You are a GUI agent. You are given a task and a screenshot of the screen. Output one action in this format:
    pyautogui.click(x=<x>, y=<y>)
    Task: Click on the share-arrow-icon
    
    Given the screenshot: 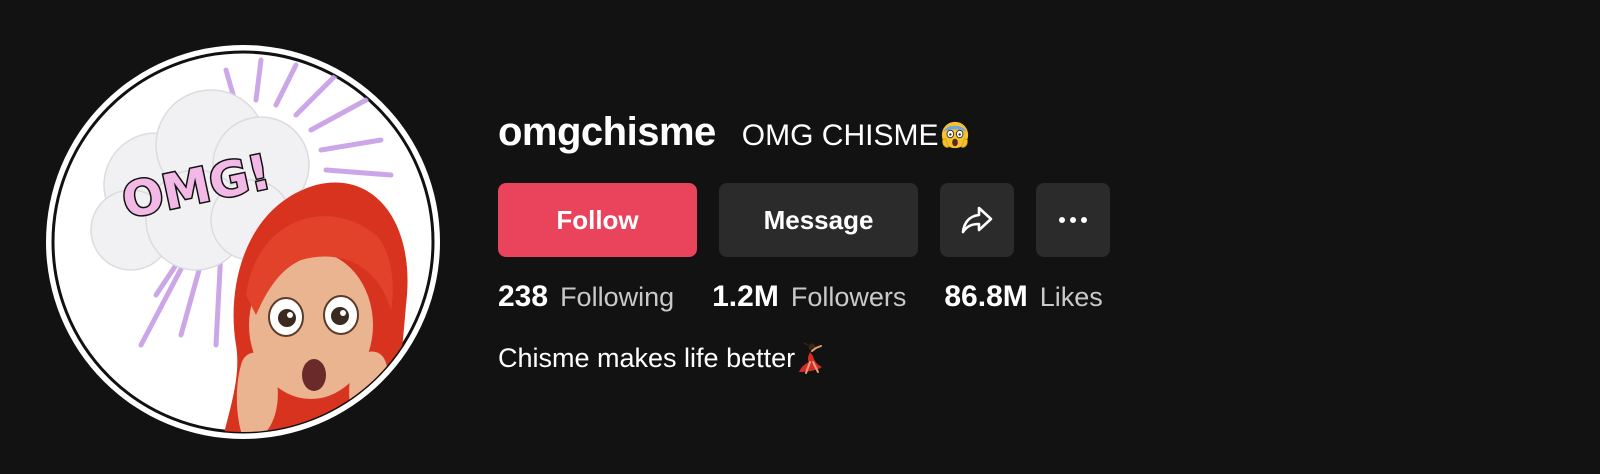 What is the action you would take?
    pyautogui.click(x=977, y=220)
    